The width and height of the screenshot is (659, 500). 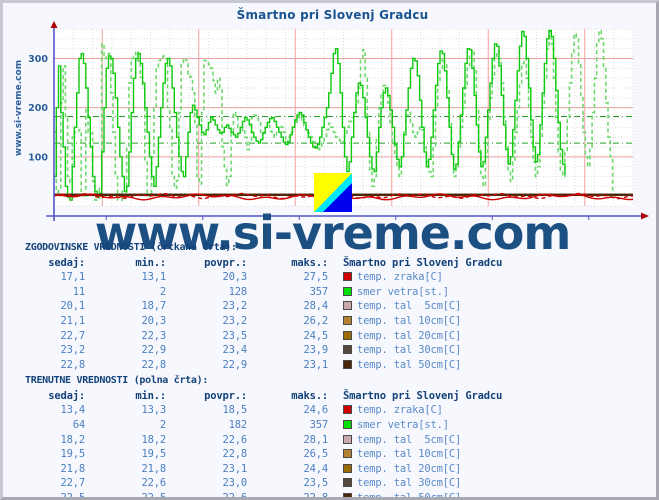 What do you see at coordinates (78, 425) in the screenshot?
I see `cell-sedaj: 64` at bounding box center [78, 425].